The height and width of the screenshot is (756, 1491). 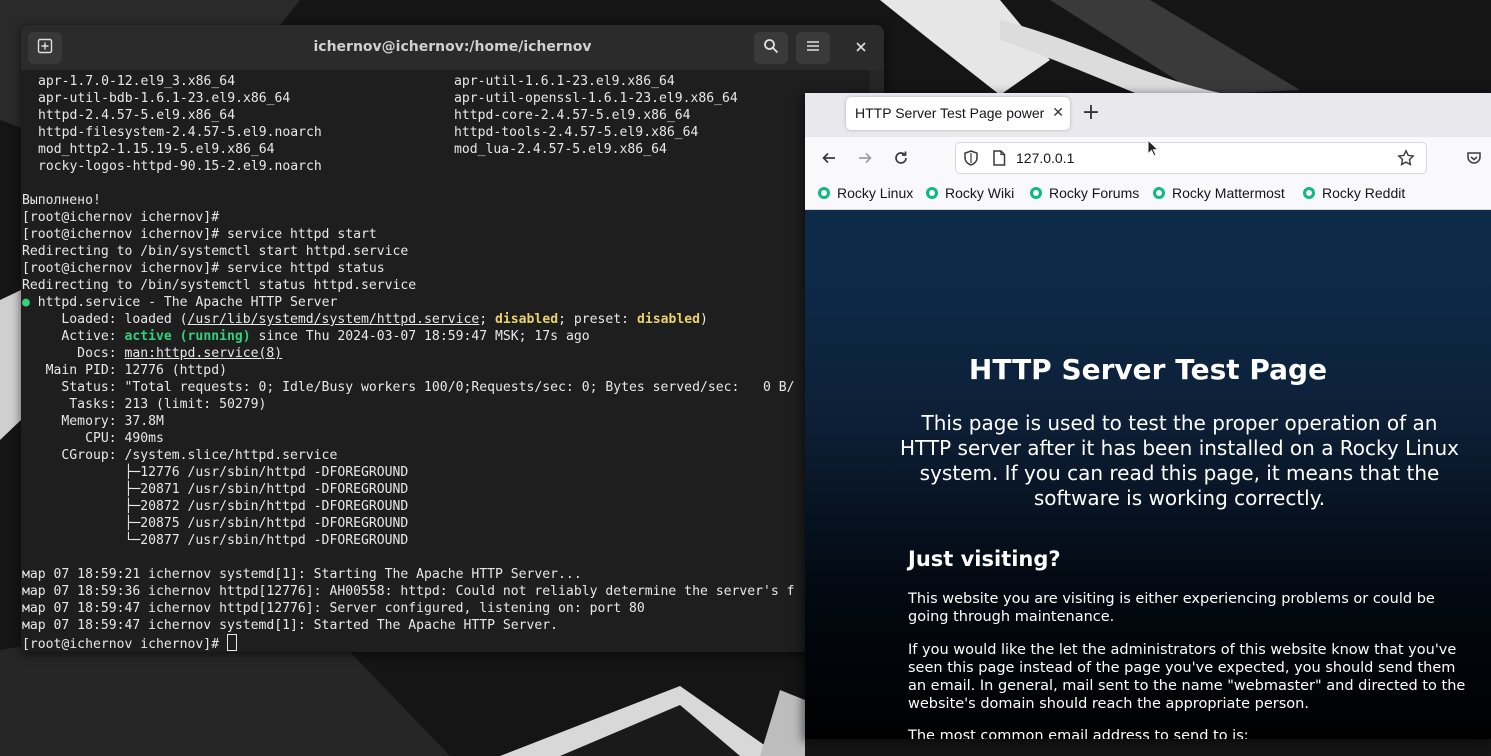 What do you see at coordinates (1153, 147) in the screenshot?
I see `mouse-pointer-icon` at bounding box center [1153, 147].